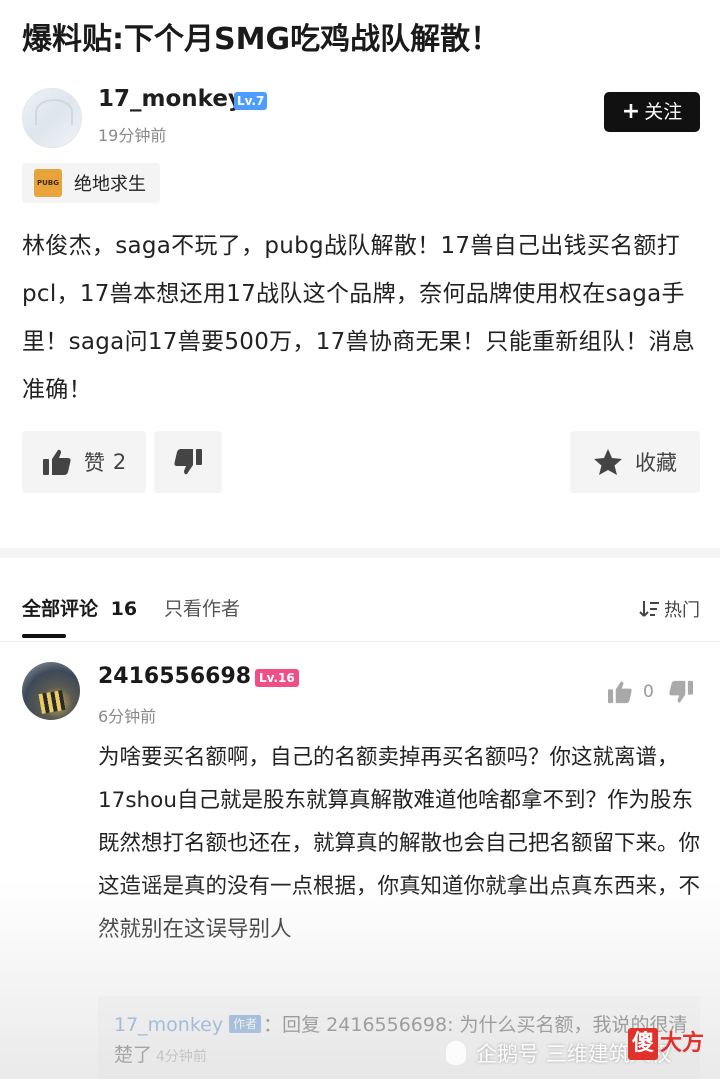  I want to click on penguin-icon, so click(456, 1053).